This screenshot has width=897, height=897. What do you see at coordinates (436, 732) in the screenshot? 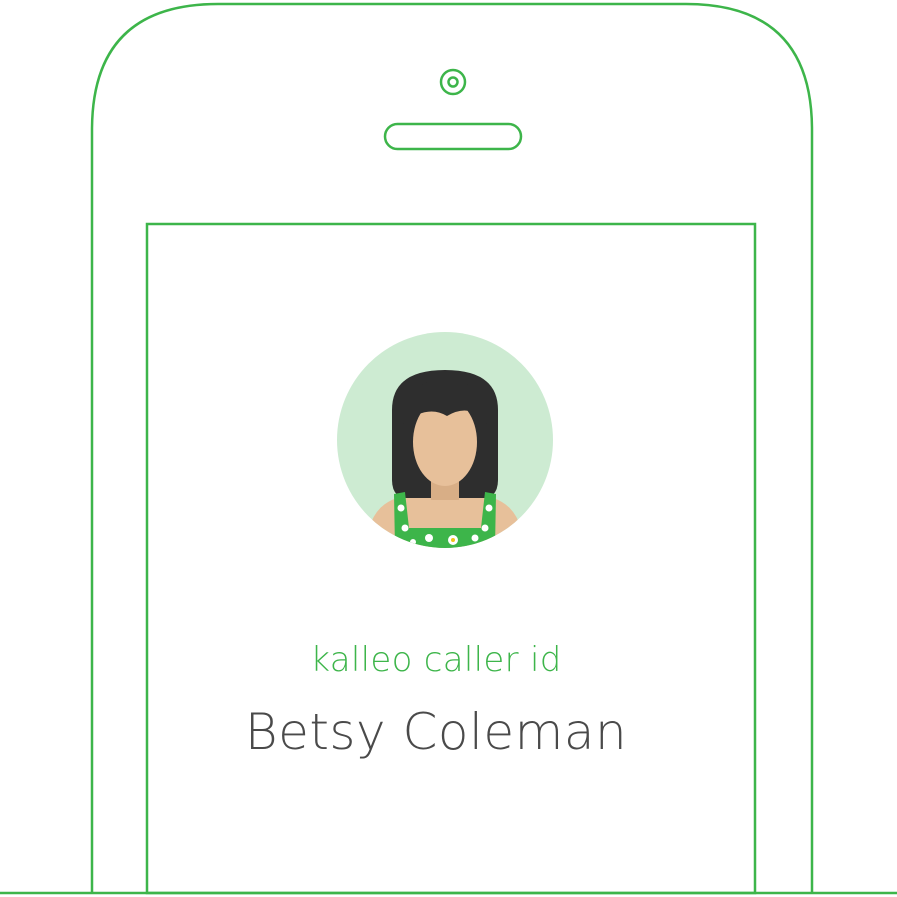
I see `caller-name: Betsy Coleman` at bounding box center [436, 732].